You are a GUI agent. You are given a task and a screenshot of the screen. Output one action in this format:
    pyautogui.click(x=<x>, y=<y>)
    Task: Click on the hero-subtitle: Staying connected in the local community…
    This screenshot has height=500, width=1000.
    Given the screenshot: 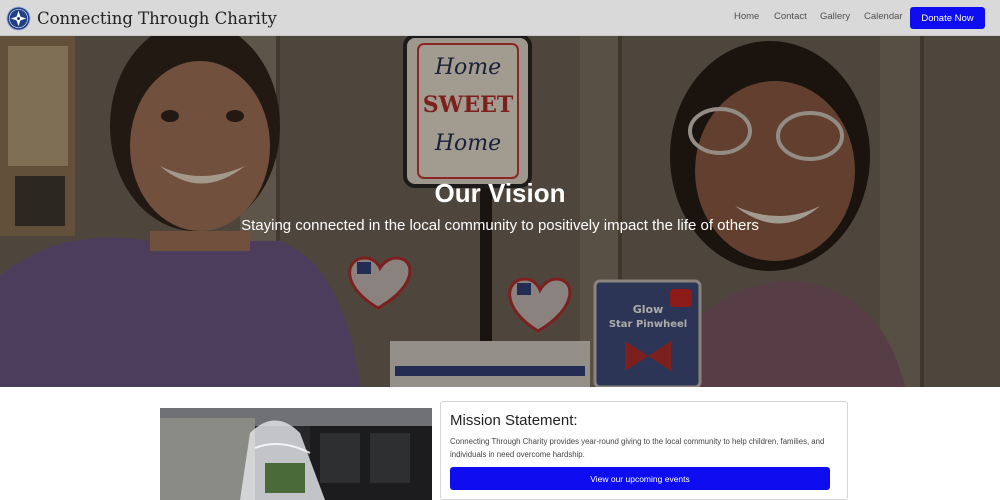 What is the action you would take?
    pyautogui.click(x=500, y=225)
    